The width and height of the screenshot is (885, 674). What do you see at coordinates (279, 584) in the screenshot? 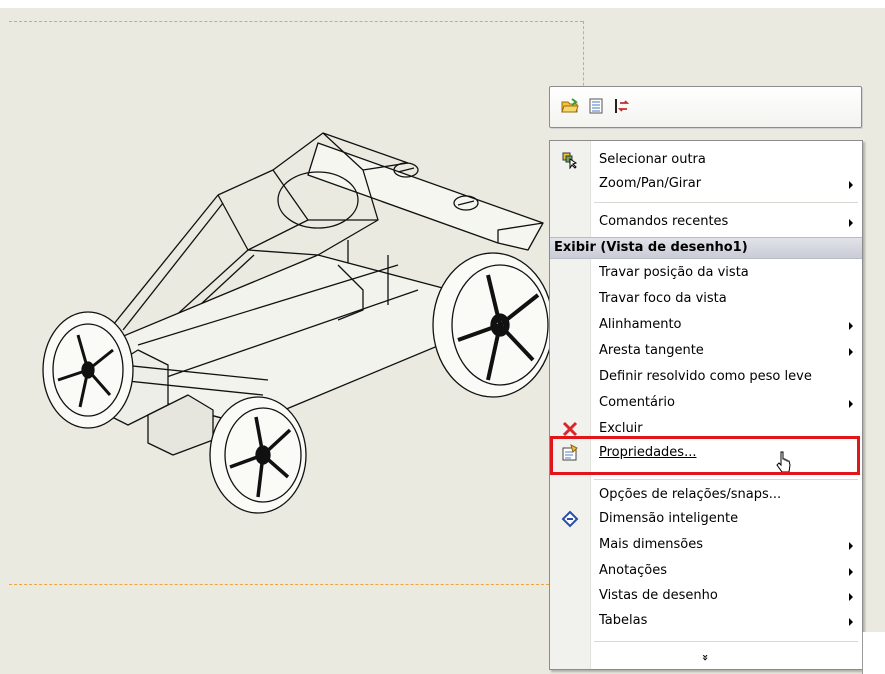
I see `sheet-border-bottom` at bounding box center [279, 584].